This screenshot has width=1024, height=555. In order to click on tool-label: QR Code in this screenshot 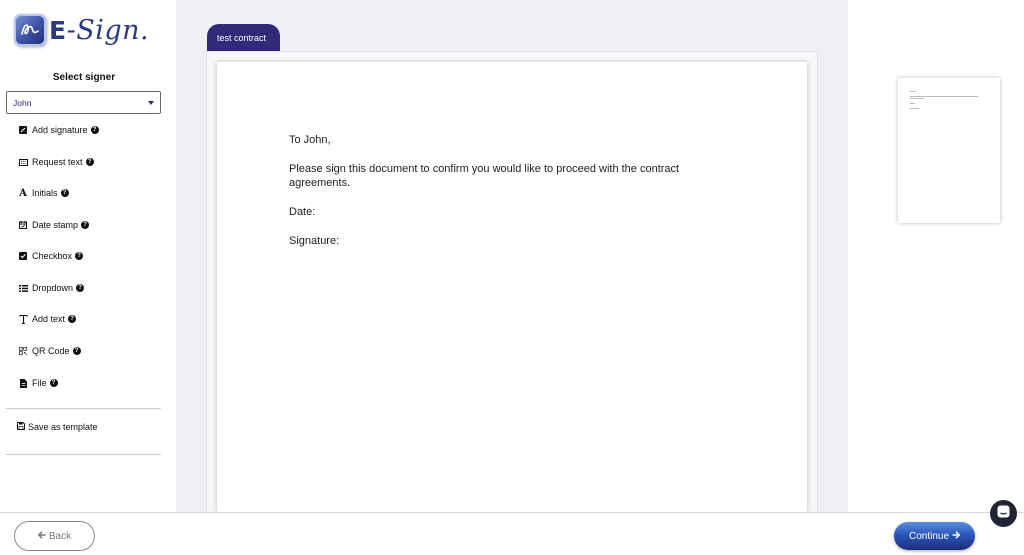, I will do `click(51, 351)`.